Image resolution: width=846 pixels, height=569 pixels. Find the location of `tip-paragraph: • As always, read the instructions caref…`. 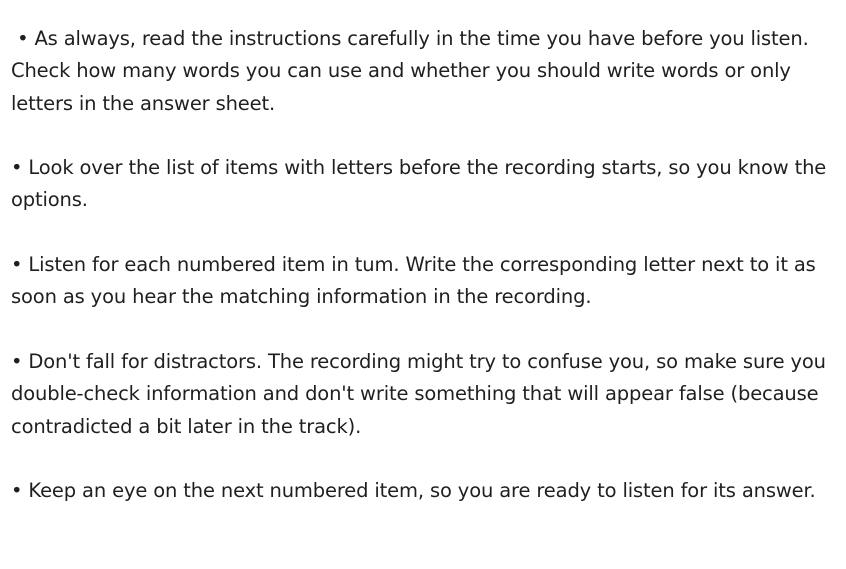

tip-paragraph: • As always, read the instructions caref… is located at coordinates (413, 71).